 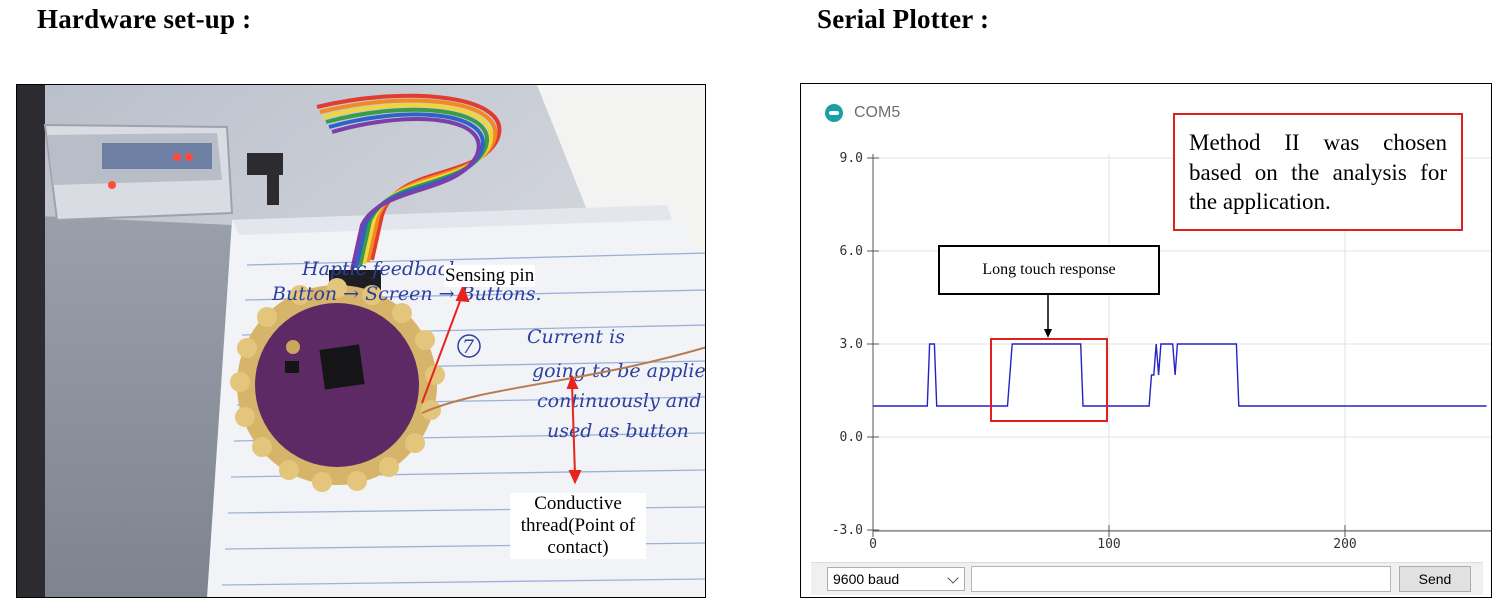 I want to click on plotter-toolbar: 9600 baud Send, so click(x=1147, y=578).